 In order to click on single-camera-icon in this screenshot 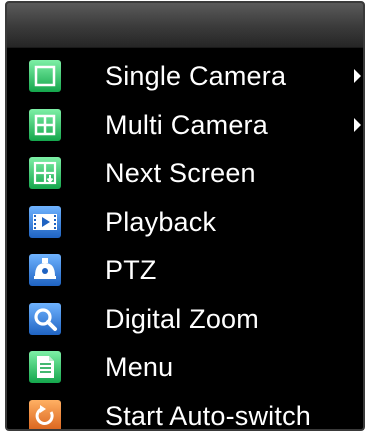, I will do `click(45, 76)`.